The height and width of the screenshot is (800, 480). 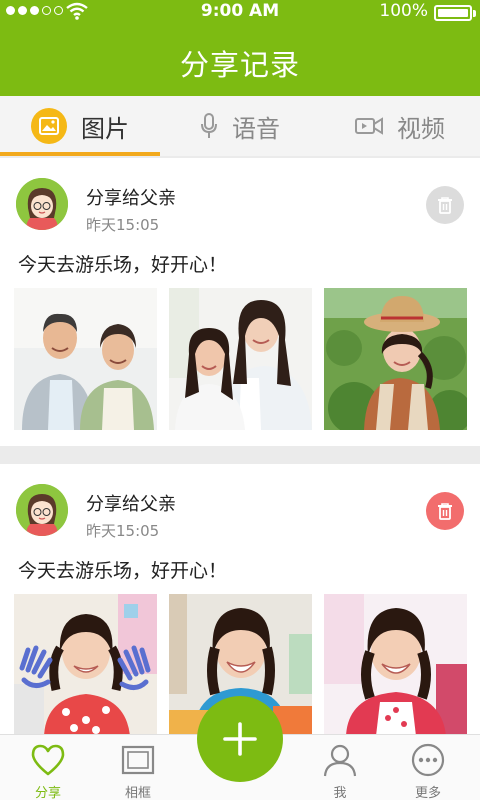 I want to click on battery-icon, so click(x=455, y=13).